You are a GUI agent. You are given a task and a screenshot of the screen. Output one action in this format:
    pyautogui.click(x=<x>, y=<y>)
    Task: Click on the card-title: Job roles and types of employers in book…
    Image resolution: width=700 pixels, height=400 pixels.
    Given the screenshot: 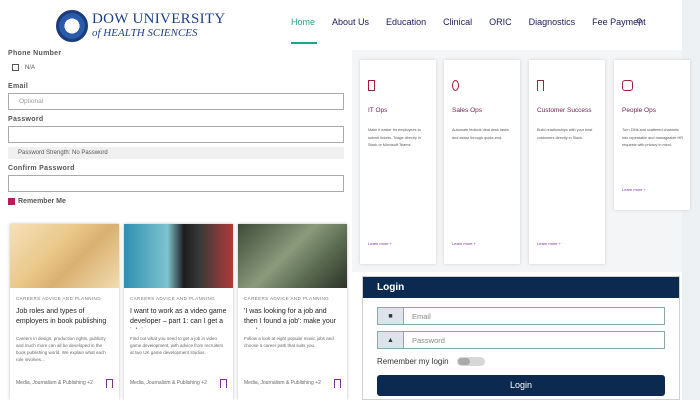 What is the action you would take?
    pyautogui.click(x=64, y=318)
    